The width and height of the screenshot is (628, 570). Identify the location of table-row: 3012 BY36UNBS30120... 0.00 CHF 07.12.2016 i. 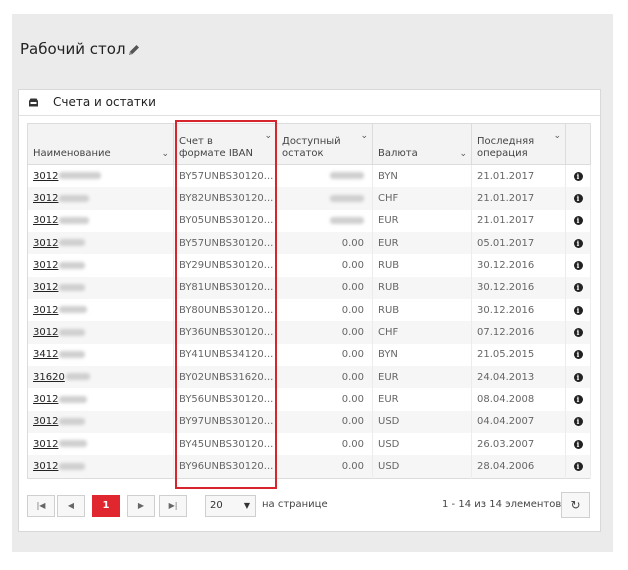
(309, 332).